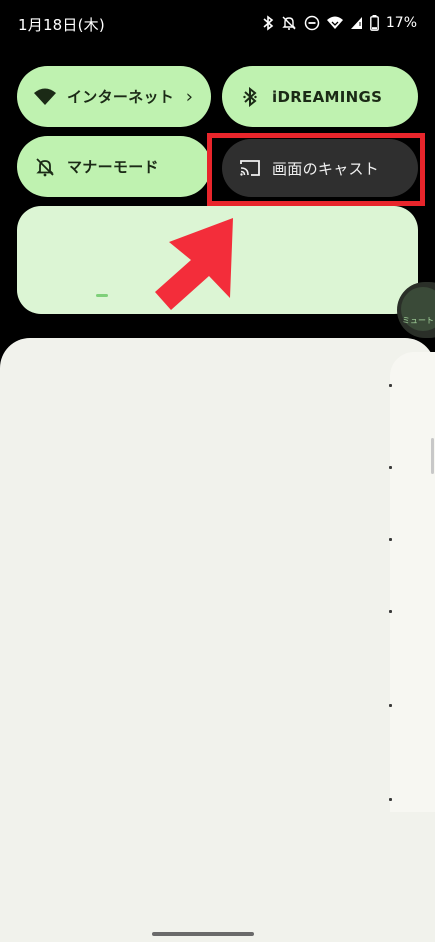 Image resolution: width=435 pixels, height=942 pixels. What do you see at coordinates (401, 23) in the screenshot?
I see `battery-percentage: 17%` at bounding box center [401, 23].